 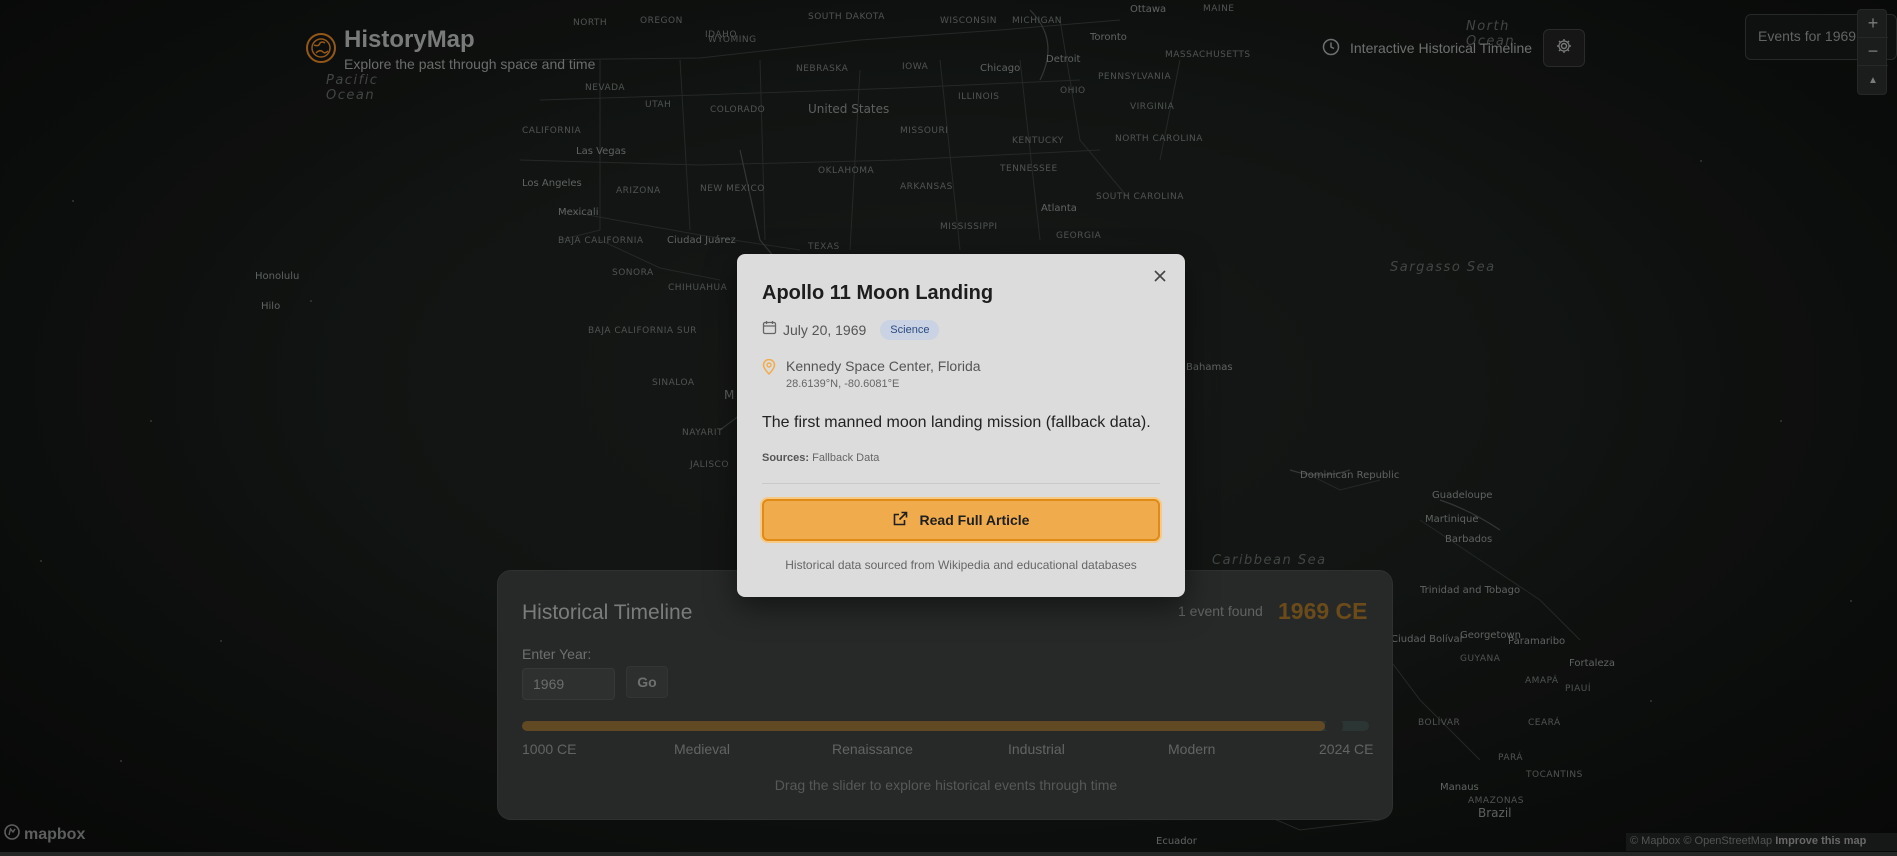 I want to click on event-title: Apollo 11 Moon Landing, so click(x=878, y=293).